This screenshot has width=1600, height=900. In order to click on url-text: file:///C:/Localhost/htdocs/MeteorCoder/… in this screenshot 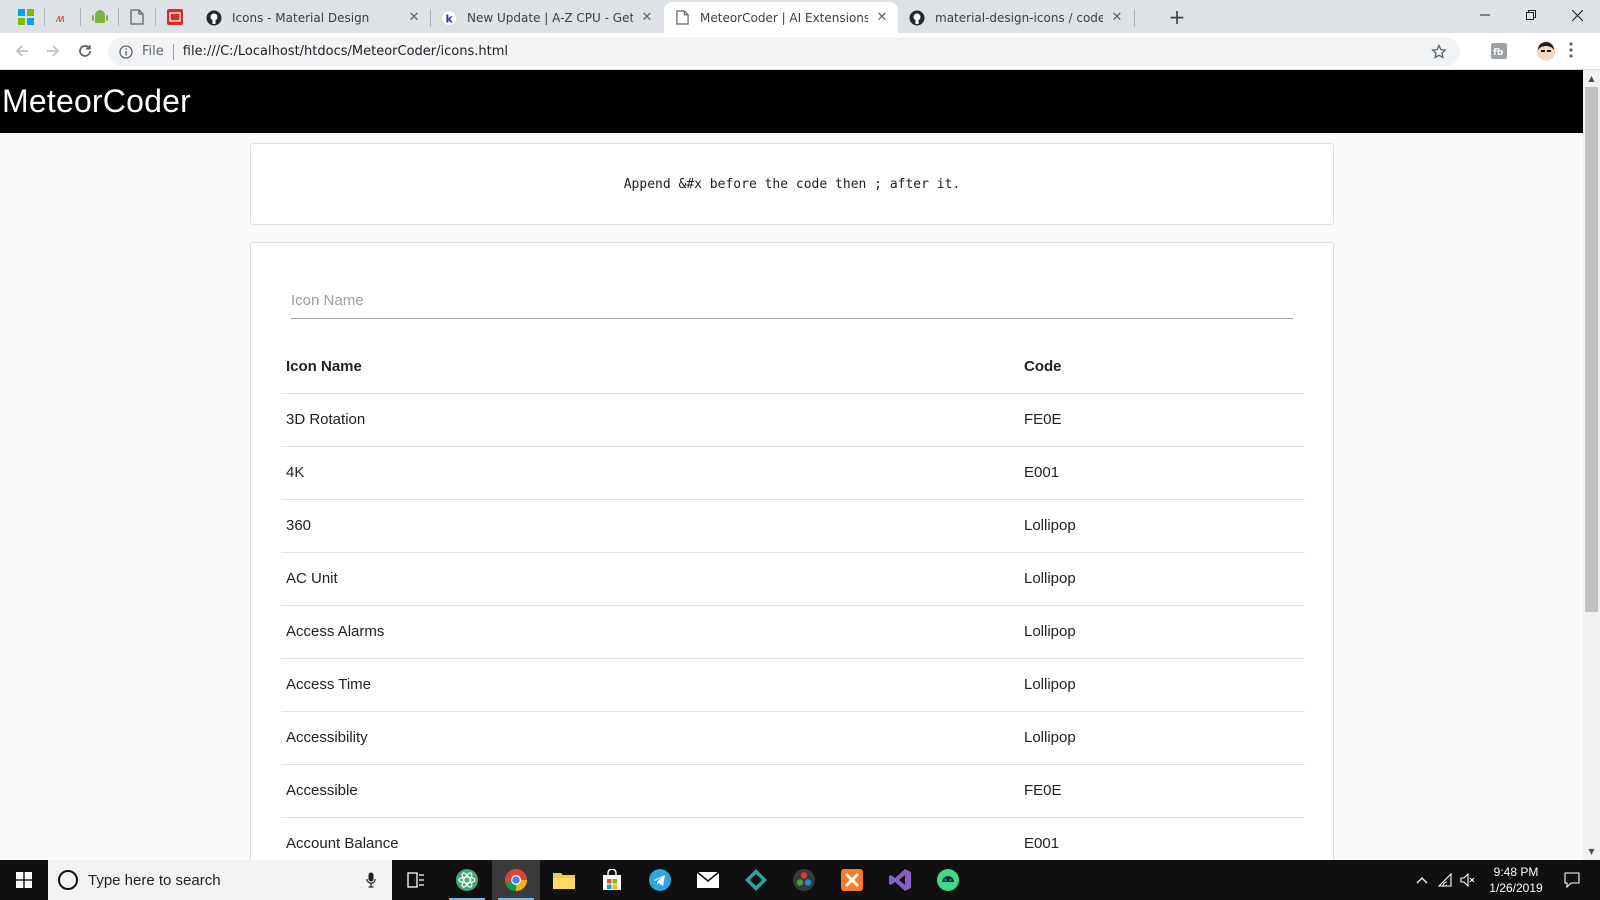, I will do `click(345, 51)`.